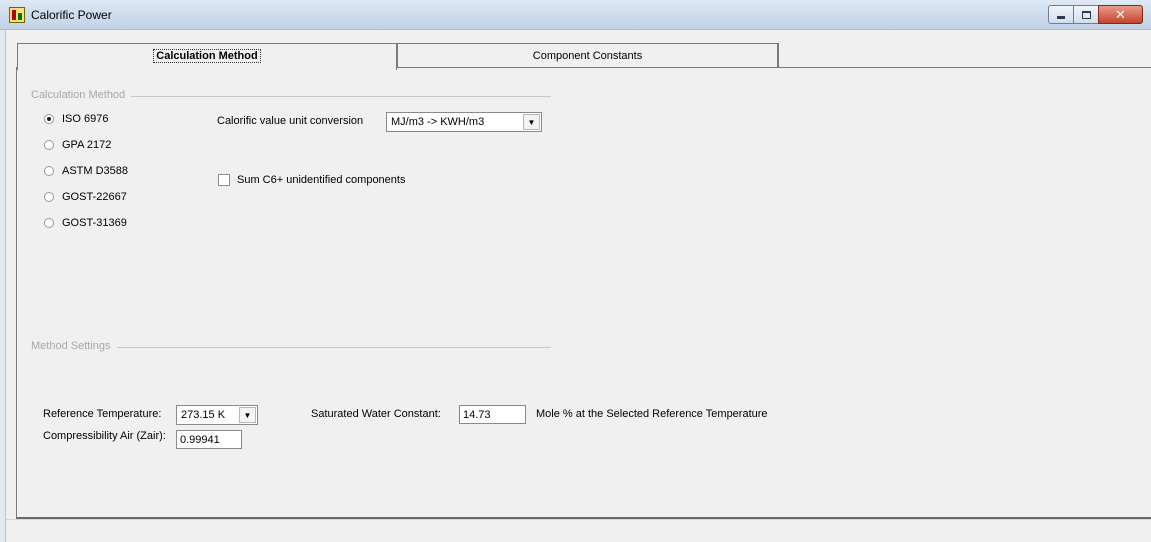 The height and width of the screenshot is (542, 1151). I want to click on sum-c6-checkbox: Sum C6+ unidentified components, so click(311, 180).